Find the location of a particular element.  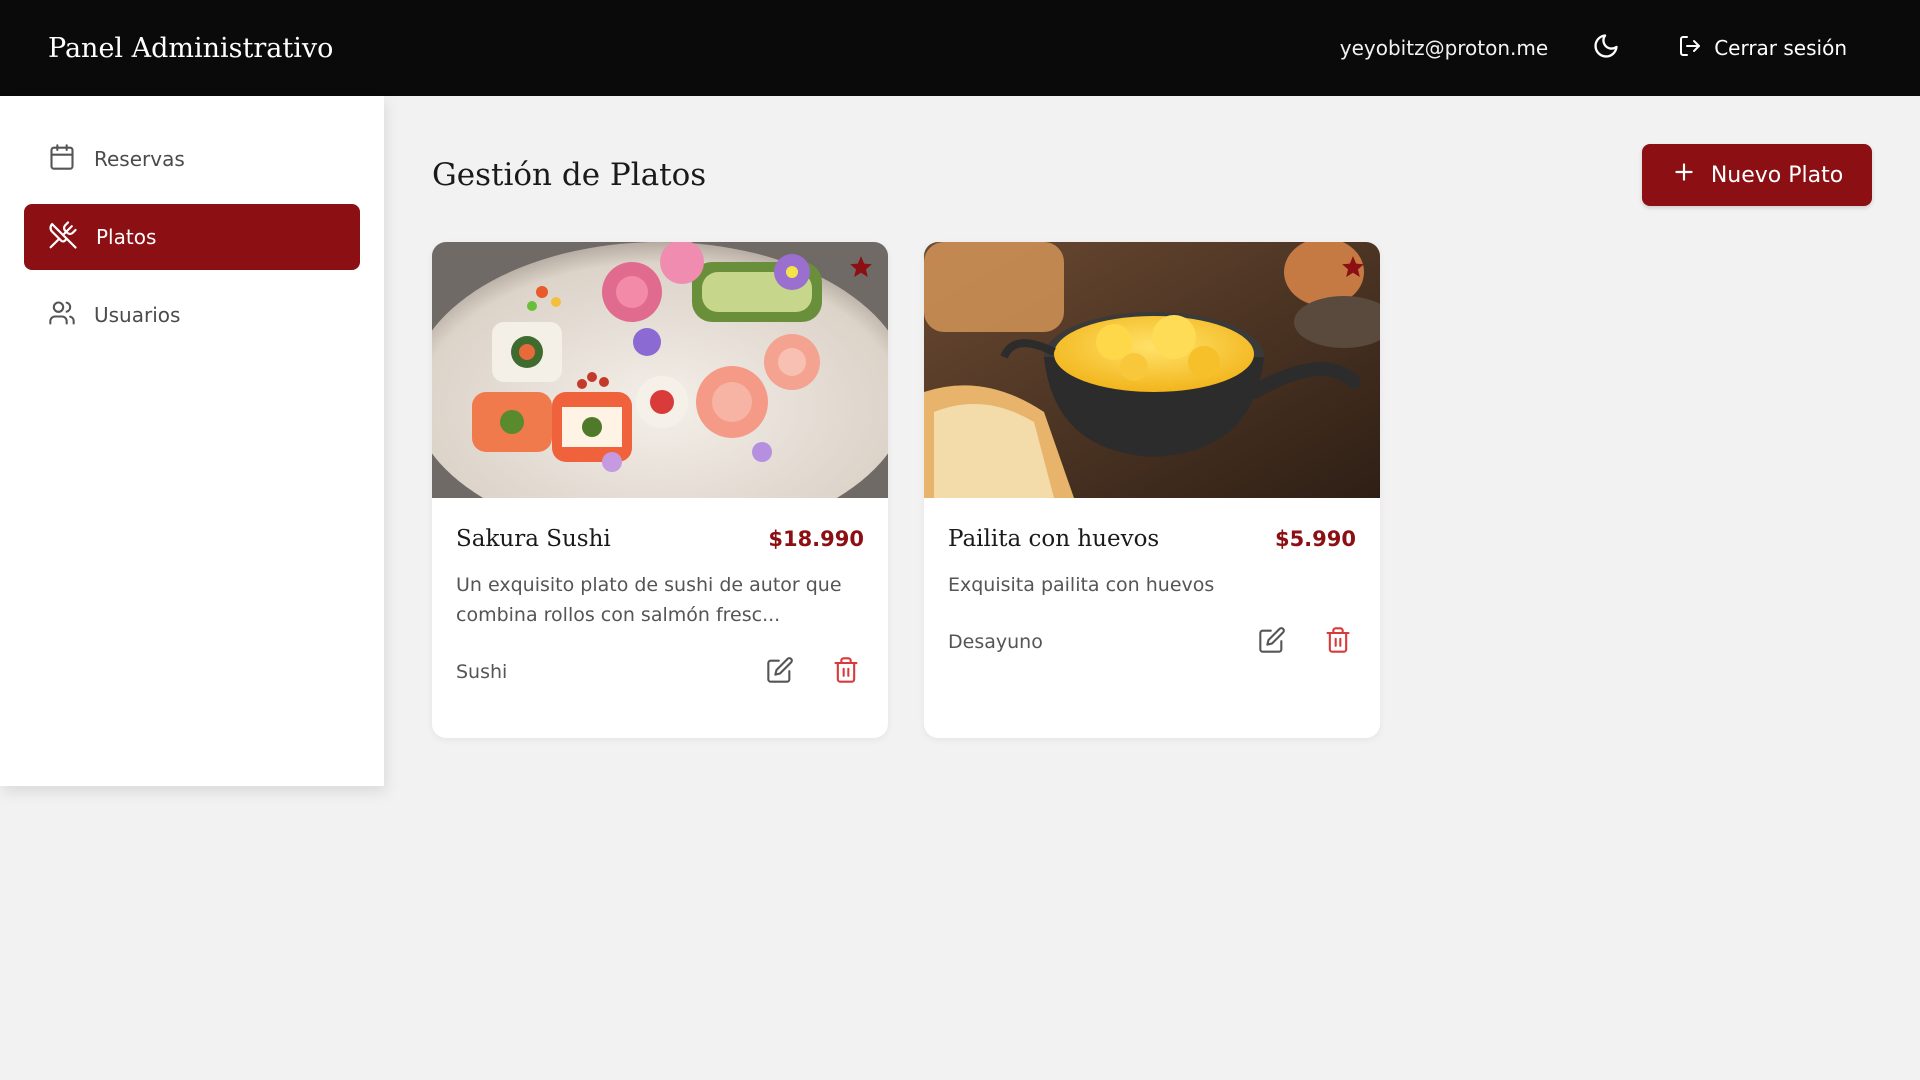

sidebar-item-label: Reservas is located at coordinates (139, 159).